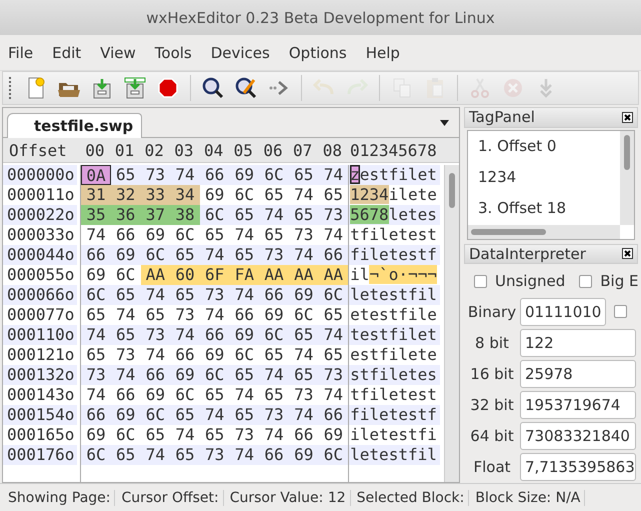 This screenshot has width=641, height=511. What do you see at coordinates (135, 88) in the screenshot?
I see `save-as-button` at bounding box center [135, 88].